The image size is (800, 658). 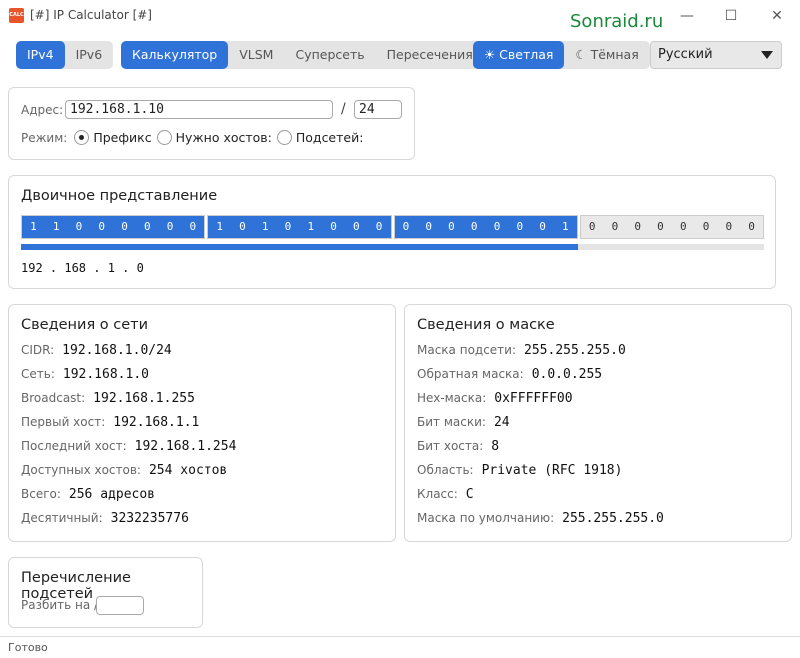 I want to click on network-info-label: Сеть:, so click(x=38, y=374).